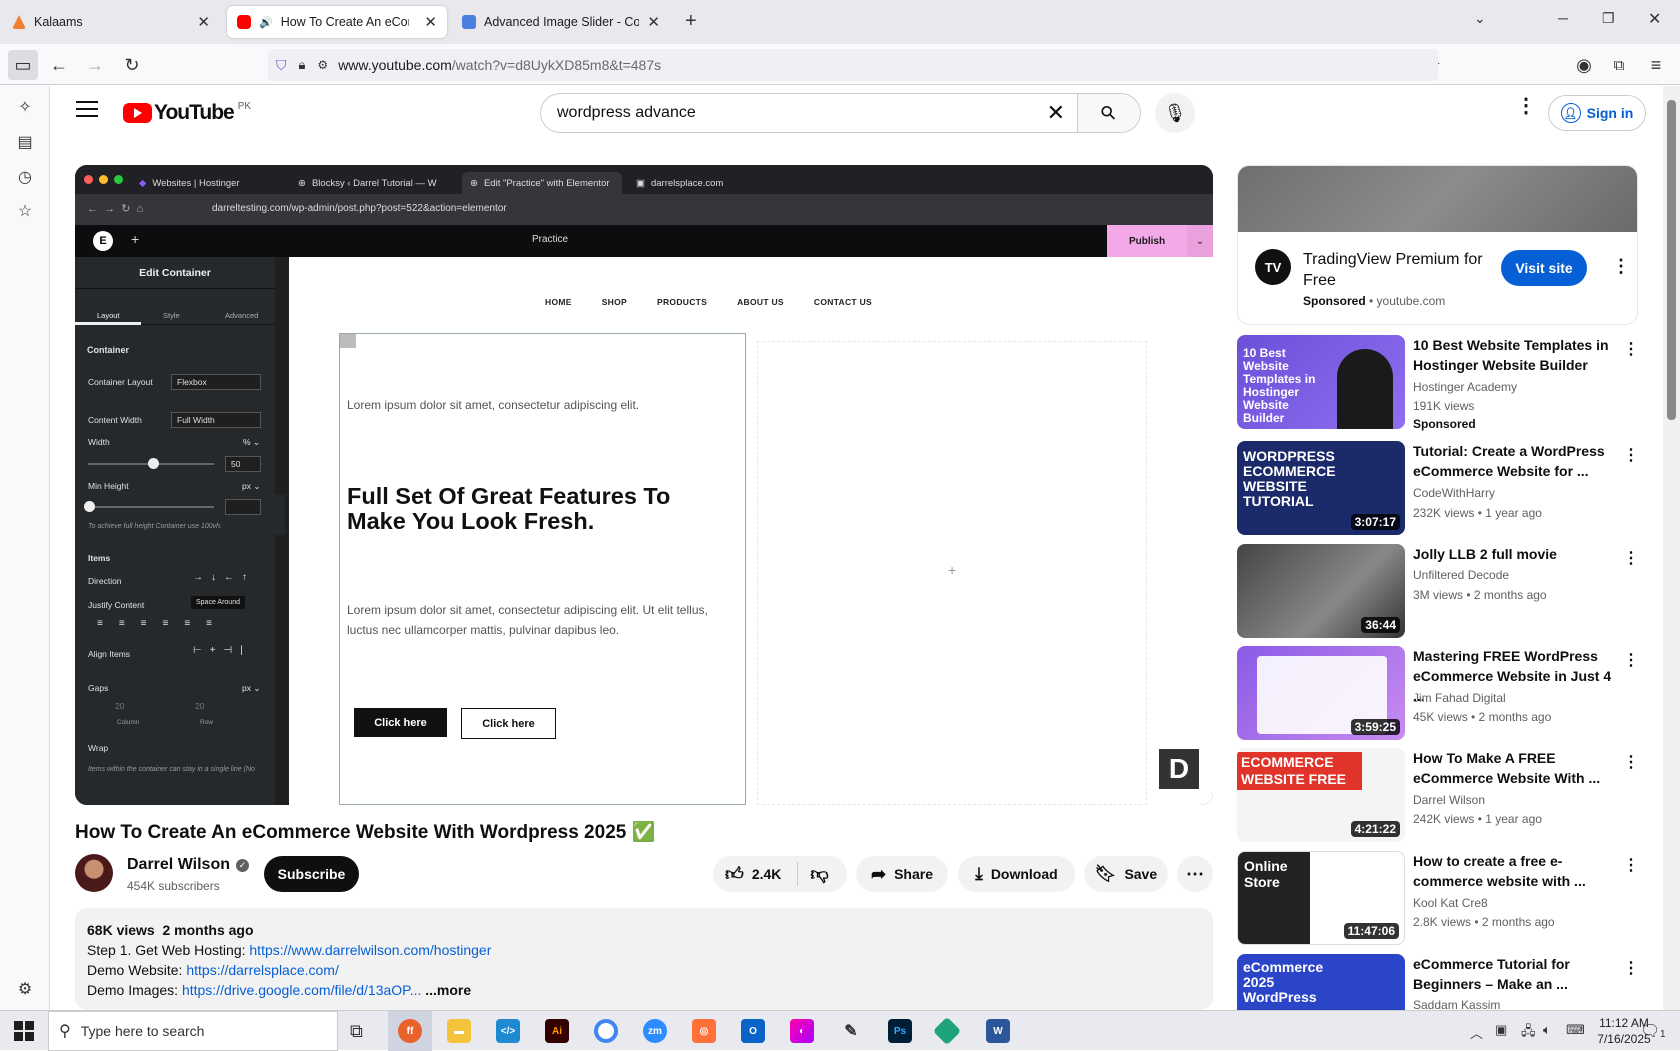  Describe the element at coordinates (178, 865) in the screenshot. I see `channel-name: Darrel Wilson` at that location.